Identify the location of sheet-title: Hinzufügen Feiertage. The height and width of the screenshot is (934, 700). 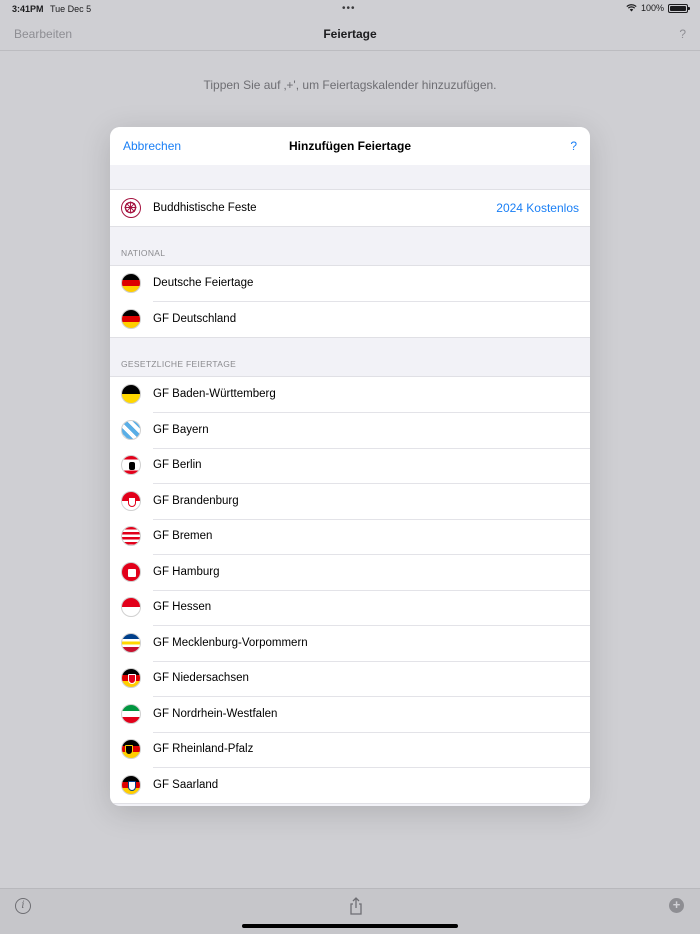
(349, 146).